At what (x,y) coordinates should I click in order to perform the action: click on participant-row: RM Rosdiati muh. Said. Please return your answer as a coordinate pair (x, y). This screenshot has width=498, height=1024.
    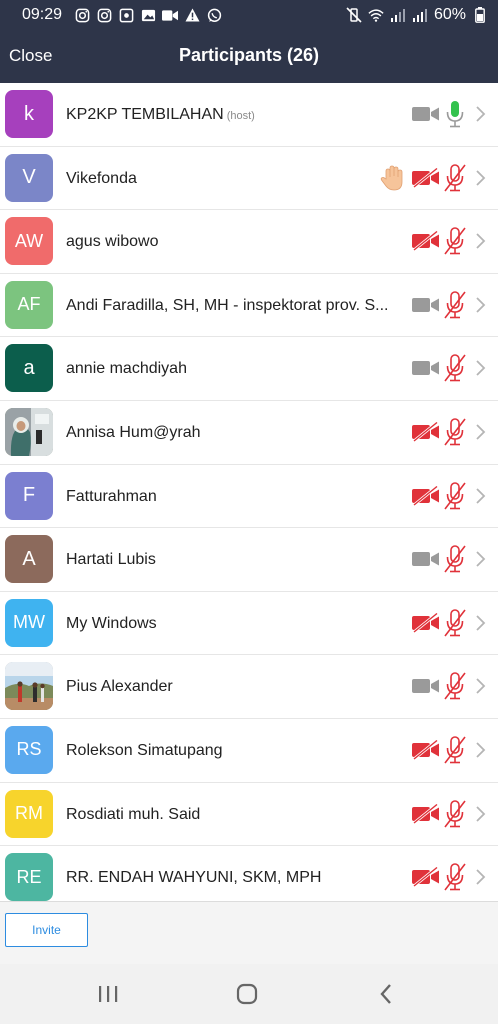
    Looking at the image, I should click on (249, 815).